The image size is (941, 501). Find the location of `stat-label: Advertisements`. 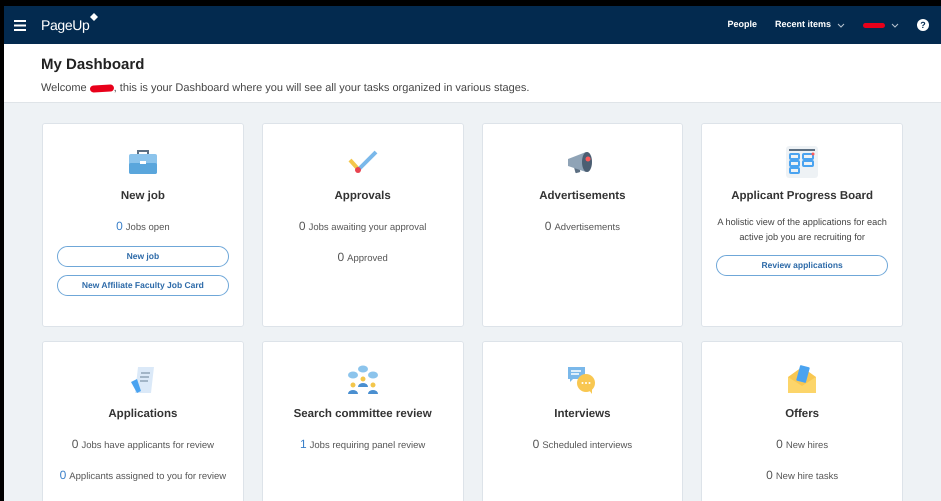

stat-label: Advertisements is located at coordinates (587, 228).